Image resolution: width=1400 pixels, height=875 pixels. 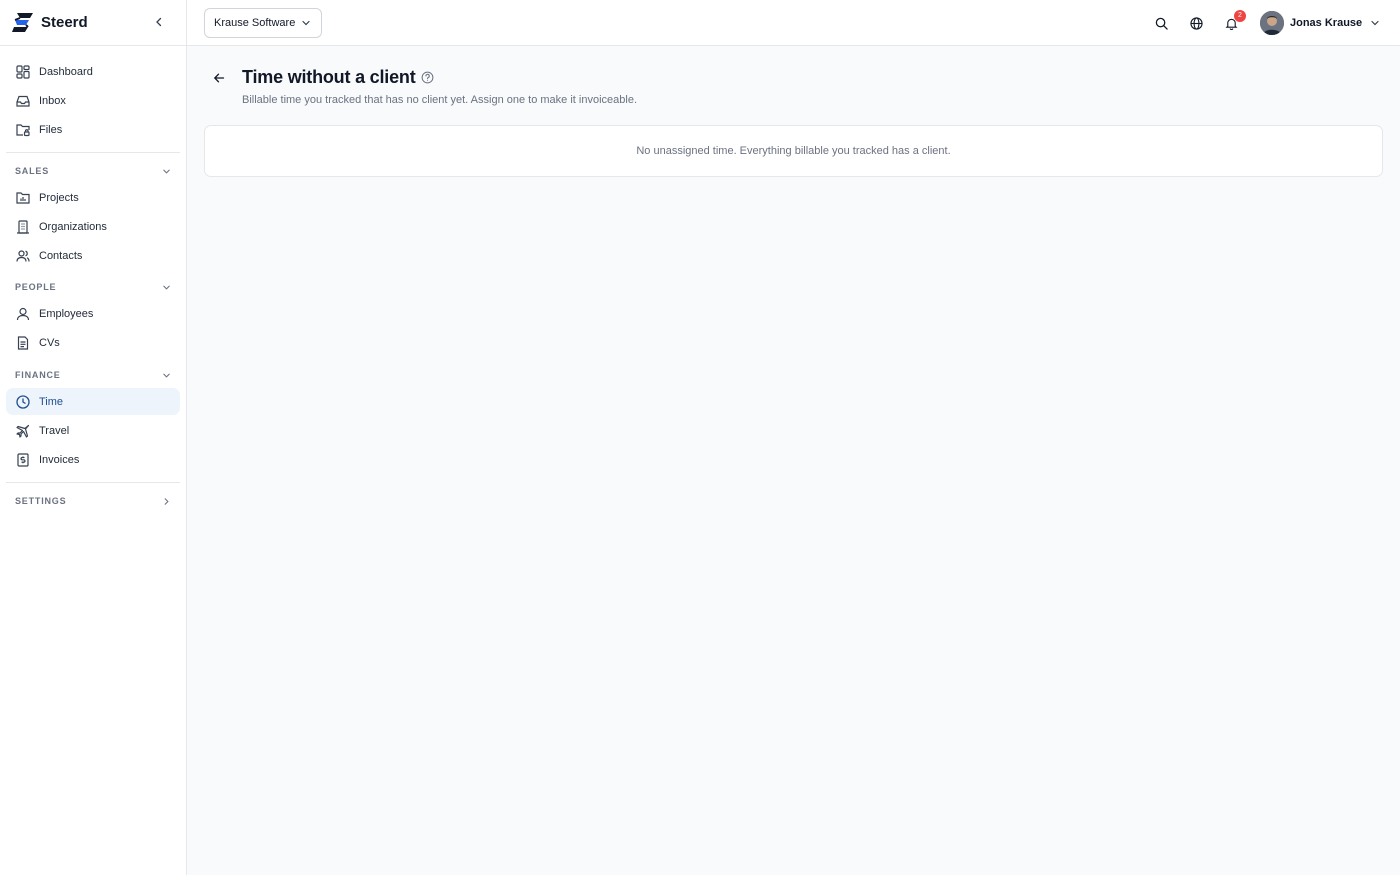 What do you see at coordinates (49, 342) in the screenshot?
I see `sidebar-item-label: CVs` at bounding box center [49, 342].